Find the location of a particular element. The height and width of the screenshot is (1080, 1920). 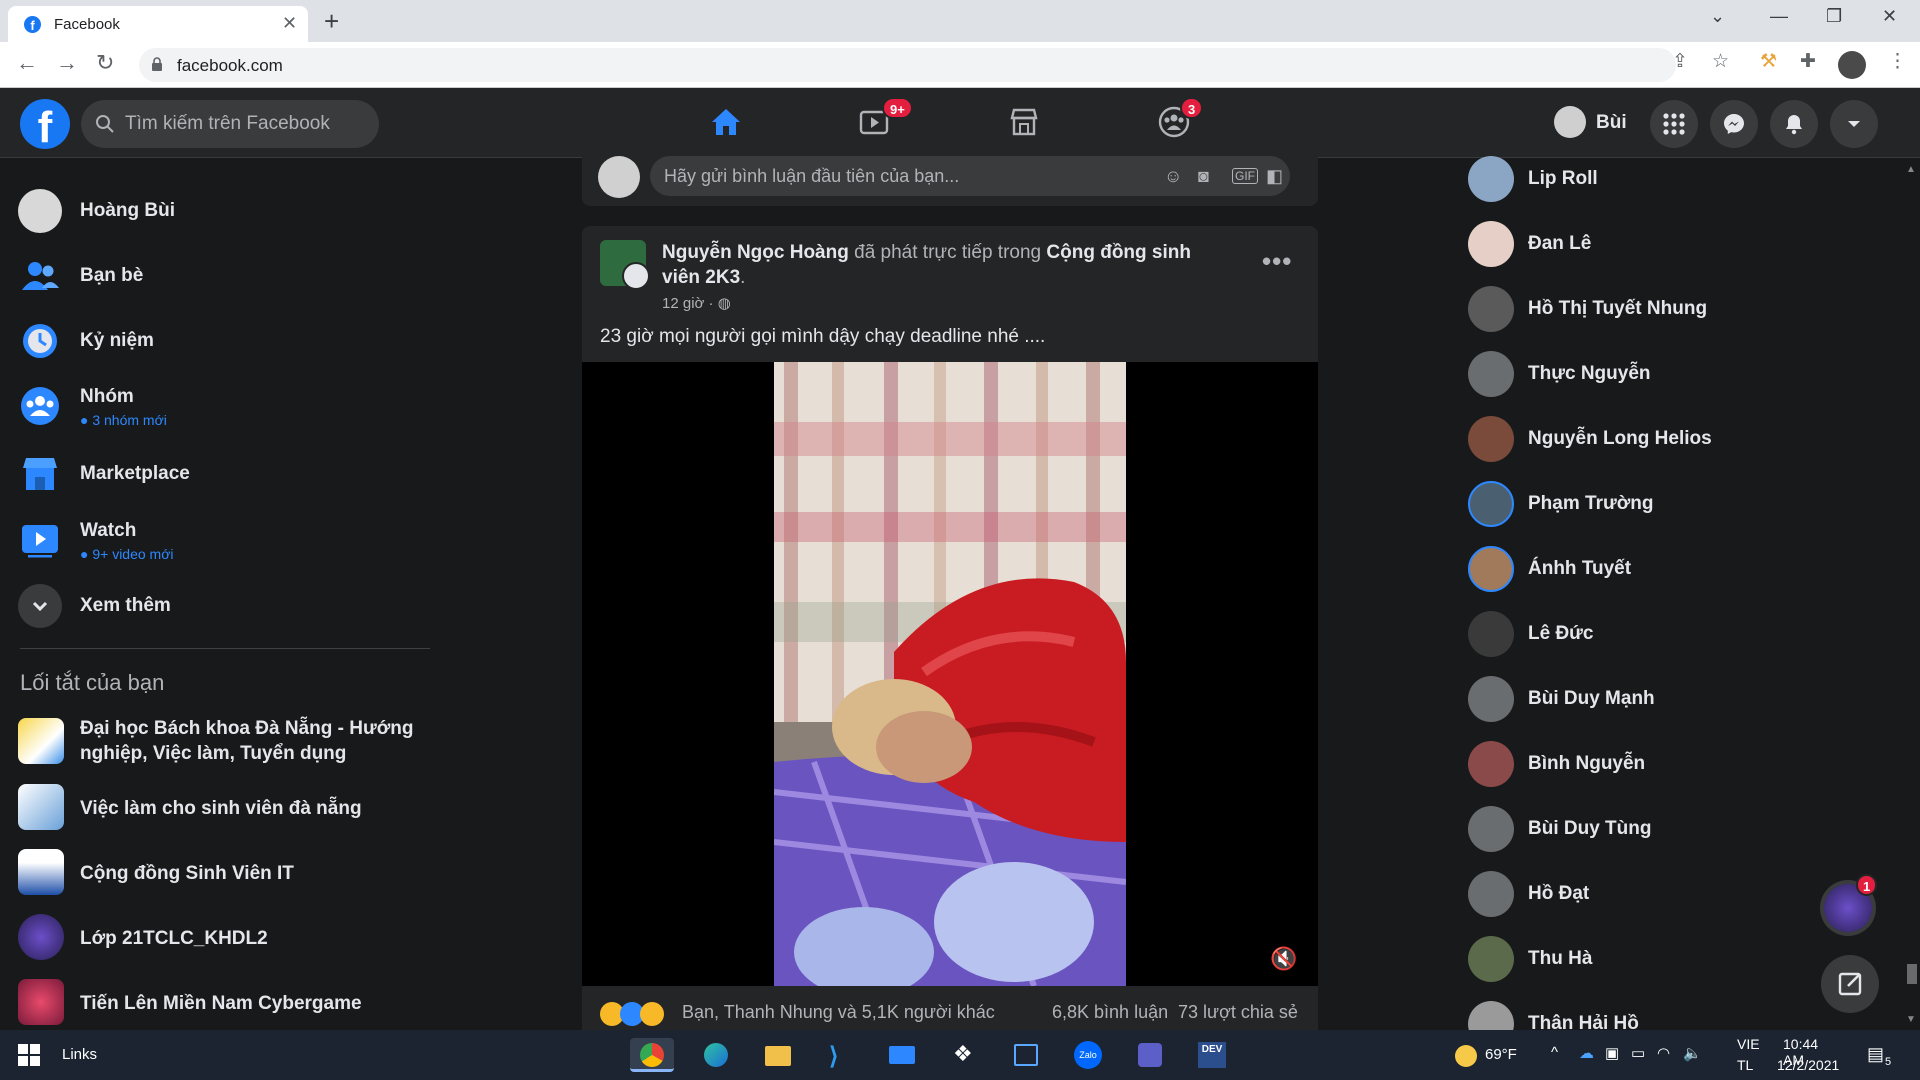

contact-item: Thu Hà is located at coordinates (1668, 959).